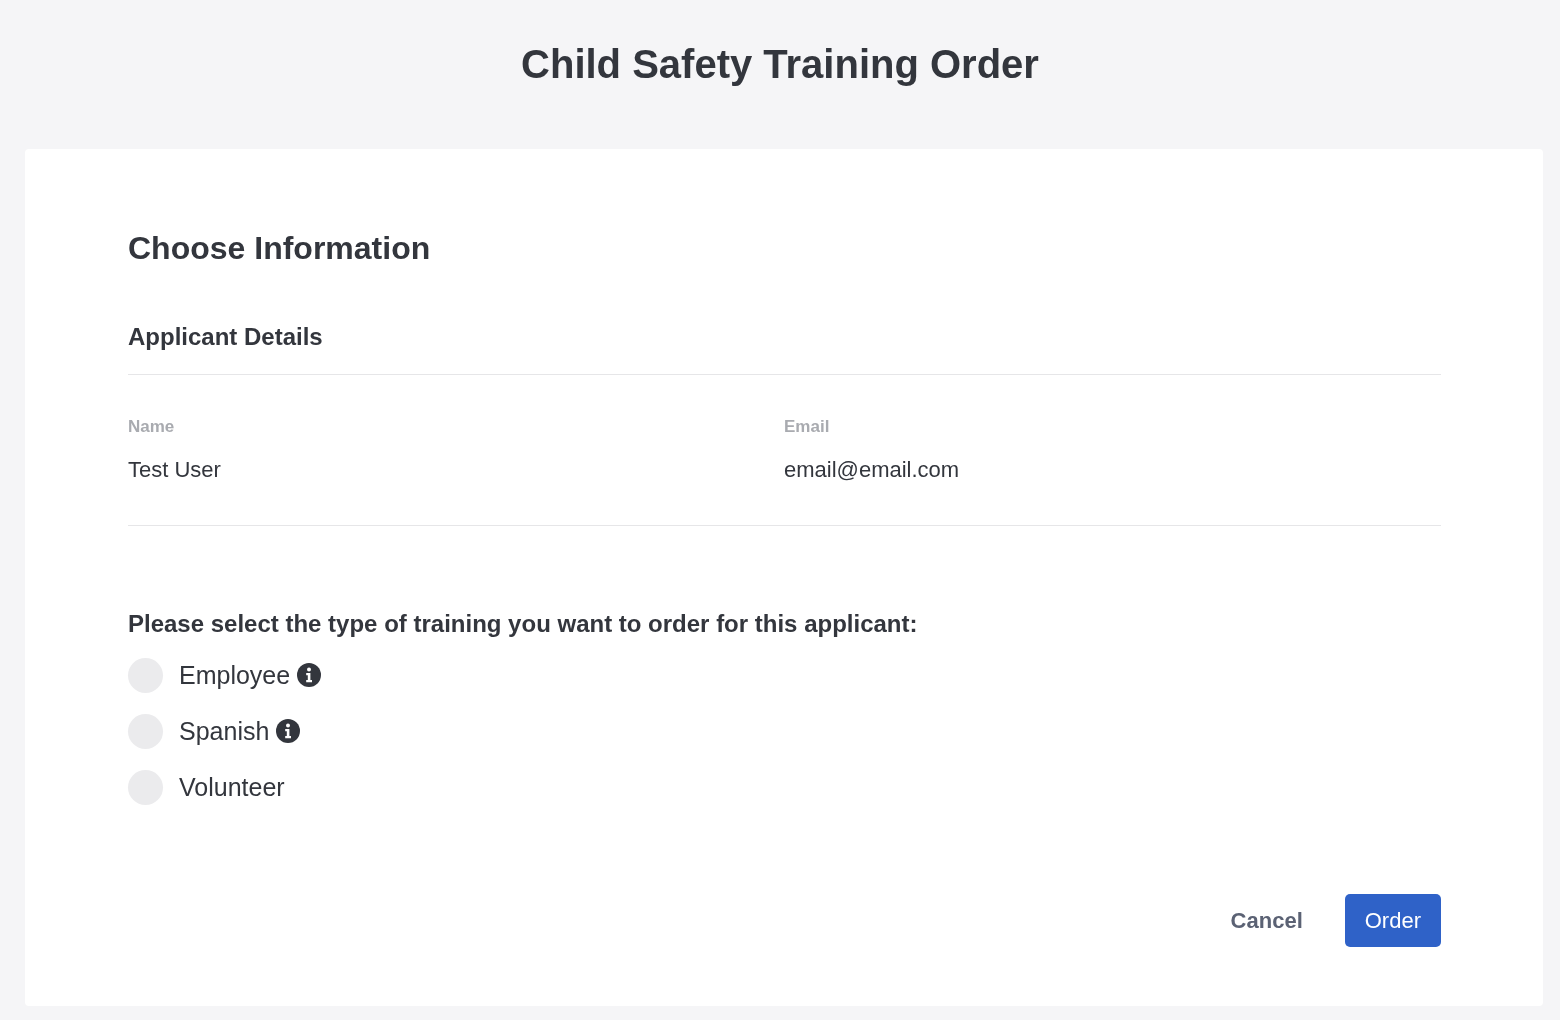 The height and width of the screenshot is (1020, 1560). What do you see at coordinates (1392, 920) in the screenshot?
I see `order-button: Order` at bounding box center [1392, 920].